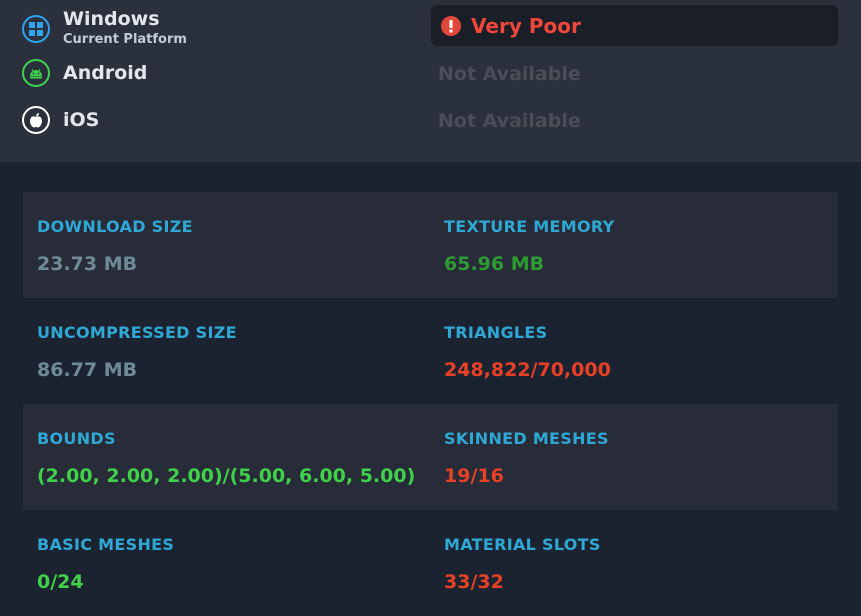 Image resolution: width=861 pixels, height=616 pixels. I want to click on stat-value: 248,822/70,000, so click(527, 370).